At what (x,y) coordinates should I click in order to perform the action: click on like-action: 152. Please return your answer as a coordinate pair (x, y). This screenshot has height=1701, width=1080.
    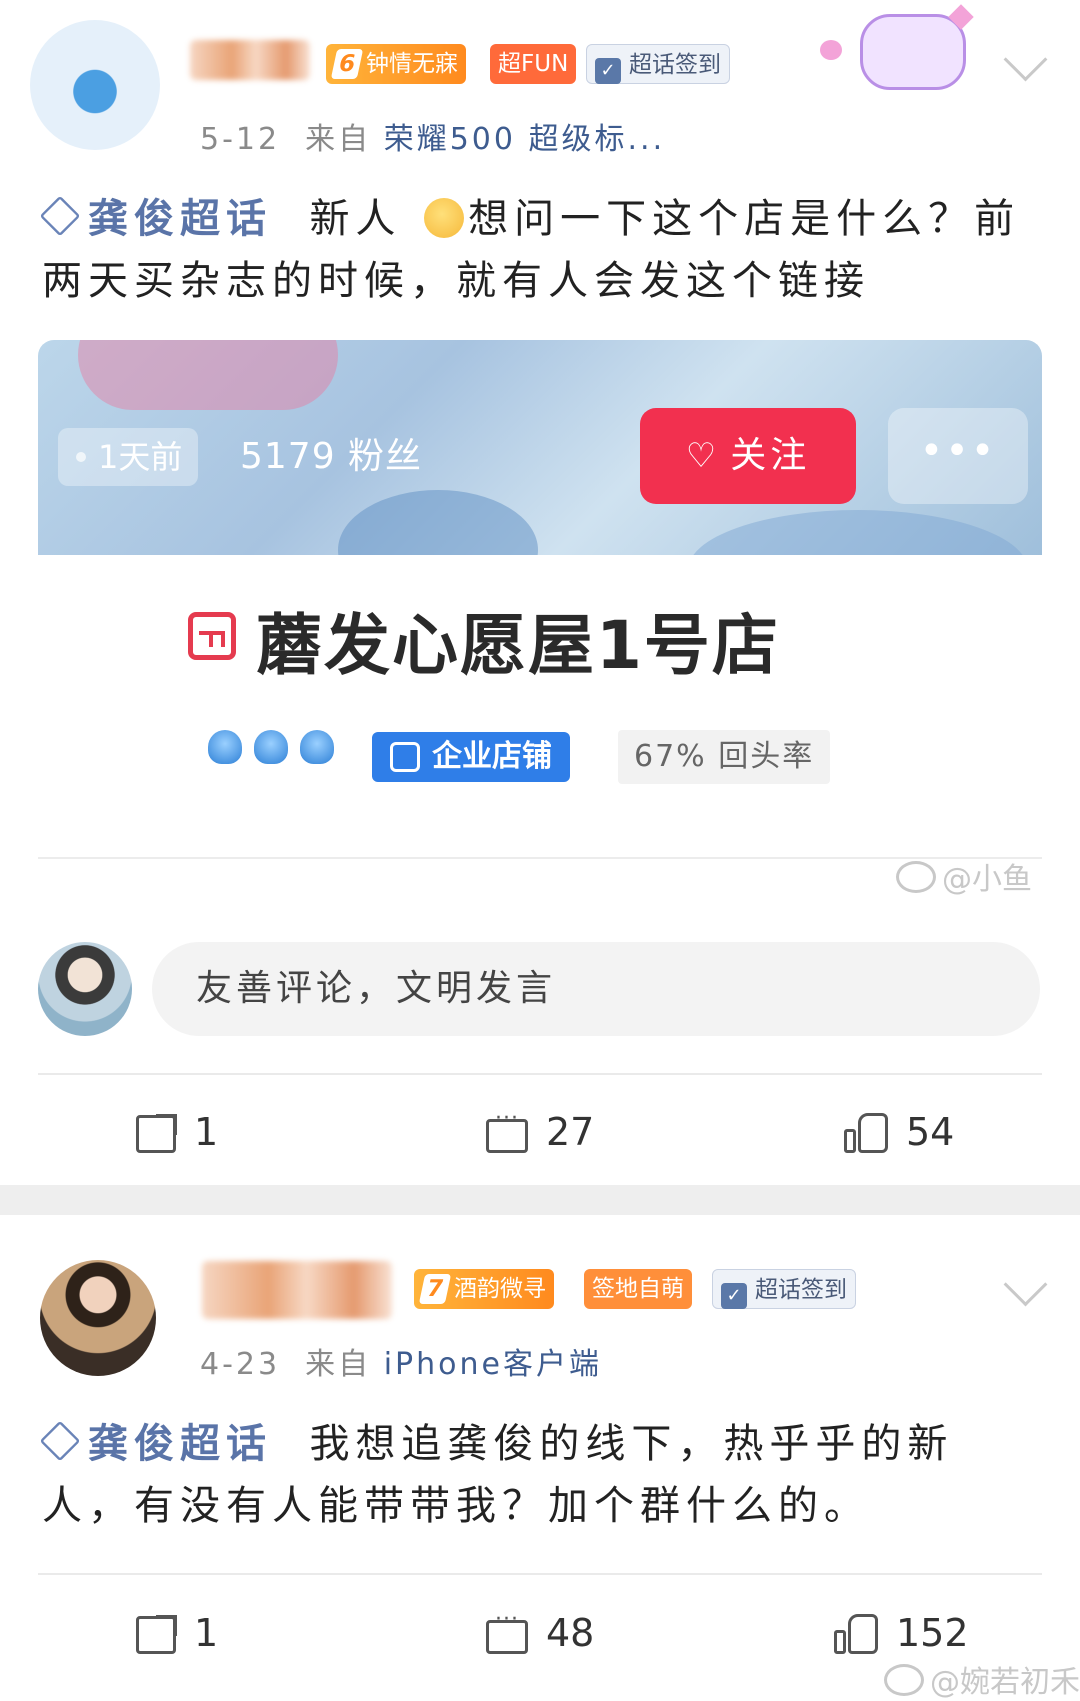
    Looking at the image, I should click on (901, 1633).